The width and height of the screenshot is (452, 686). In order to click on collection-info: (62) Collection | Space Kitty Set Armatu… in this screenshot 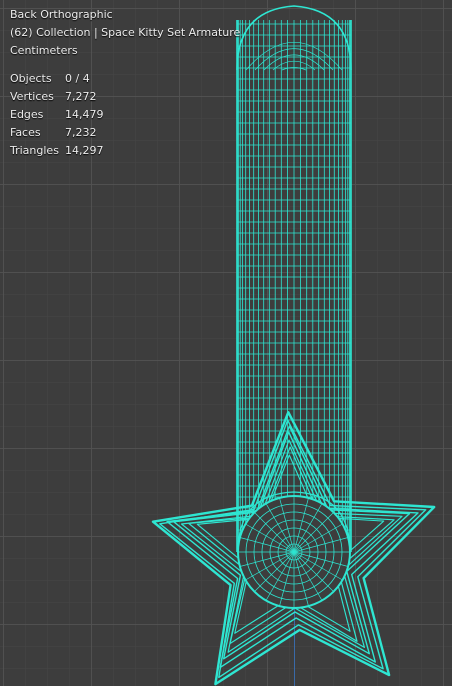, I will do `click(125, 32)`.